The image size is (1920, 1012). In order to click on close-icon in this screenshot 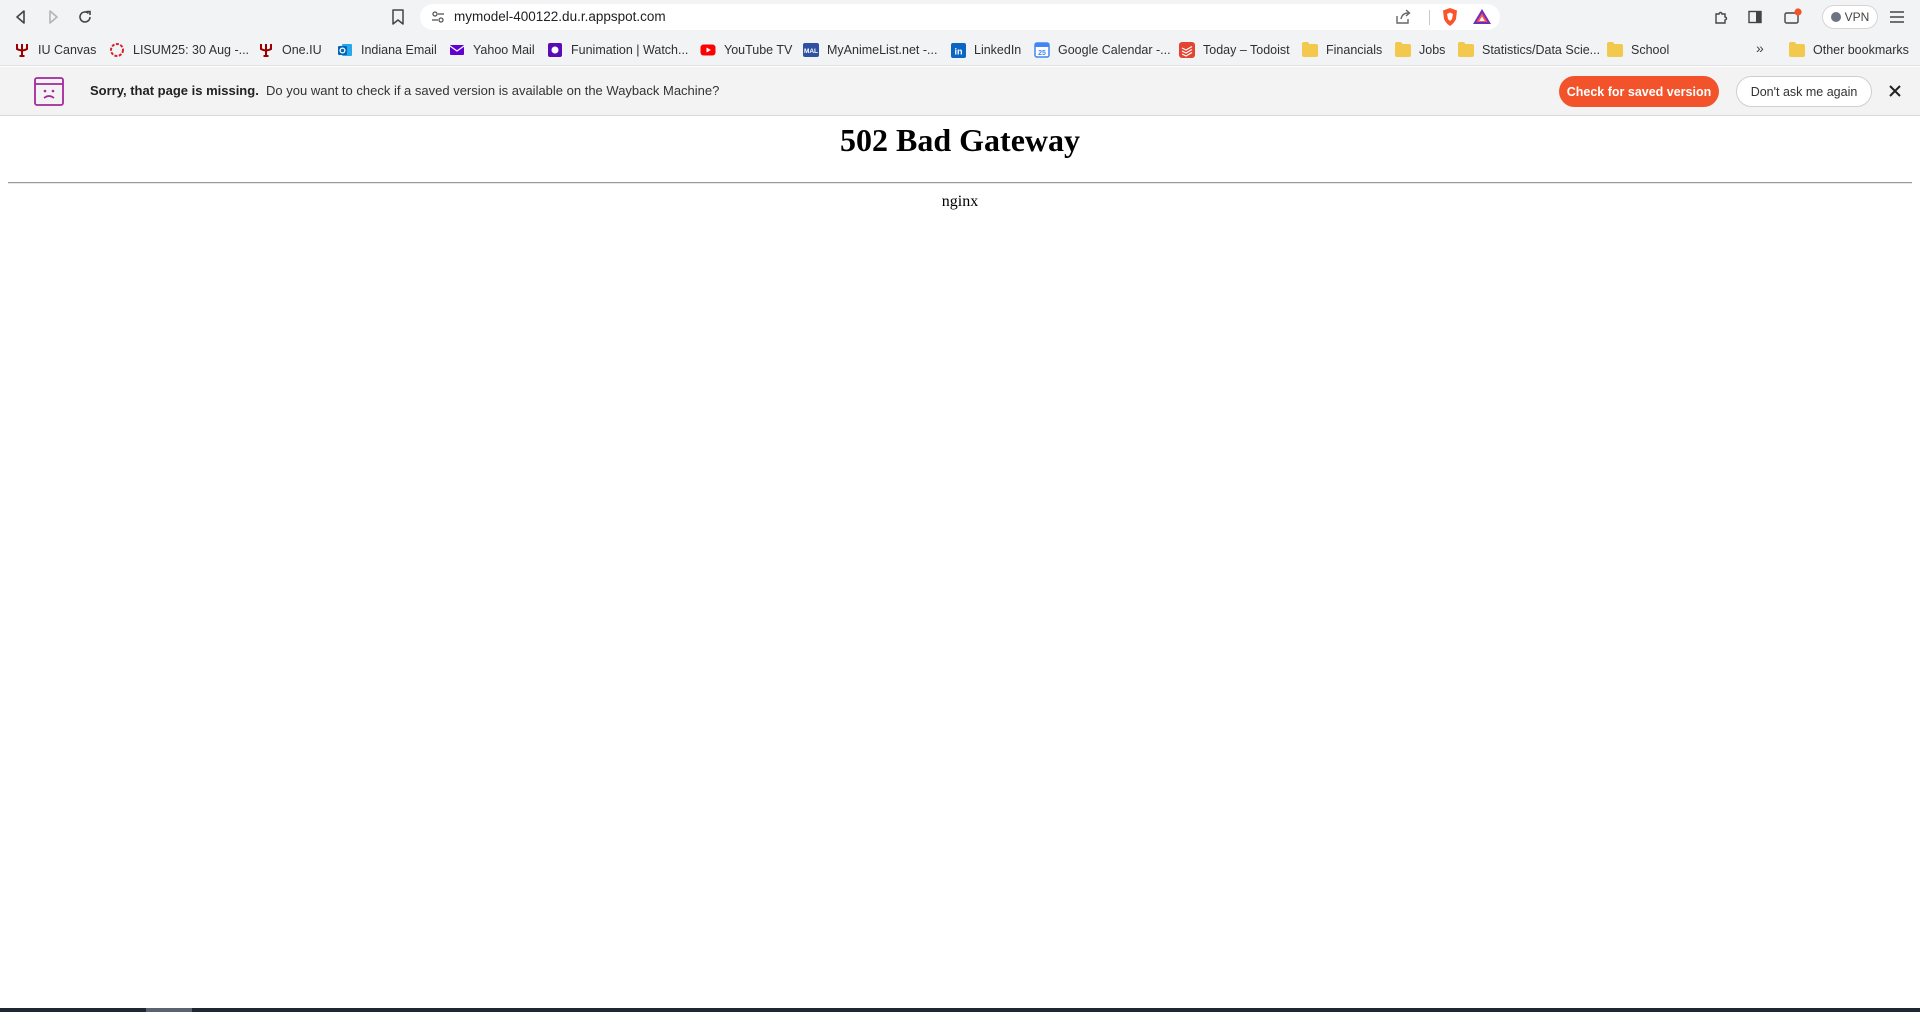, I will do `click(1895, 91)`.